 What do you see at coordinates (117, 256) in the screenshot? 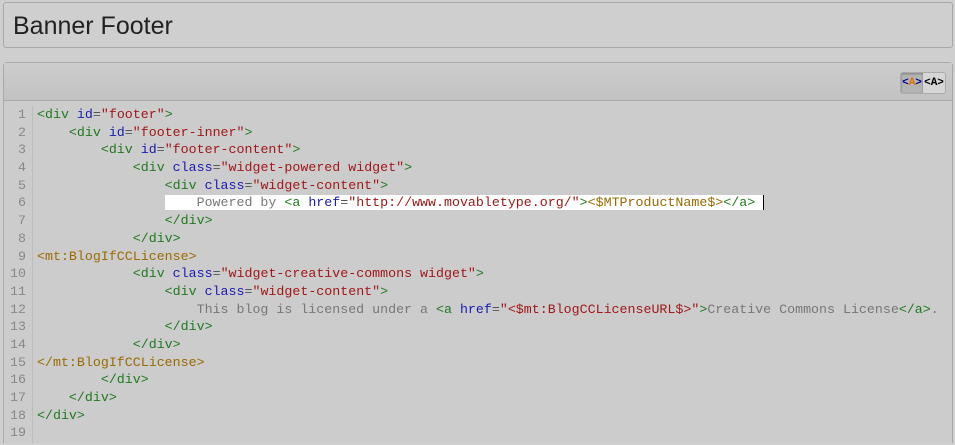
I see `mt-tag: <mt:BlogIfCCLicense>` at bounding box center [117, 256].